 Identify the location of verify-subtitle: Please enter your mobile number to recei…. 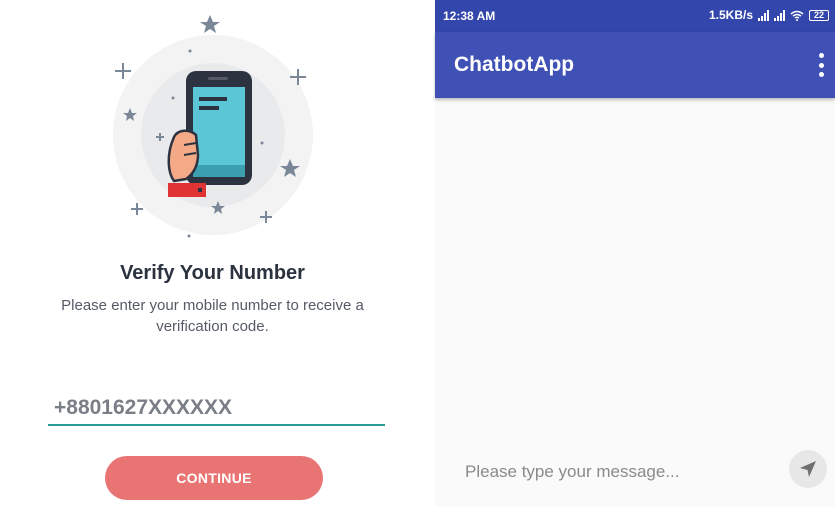
(212, 316).